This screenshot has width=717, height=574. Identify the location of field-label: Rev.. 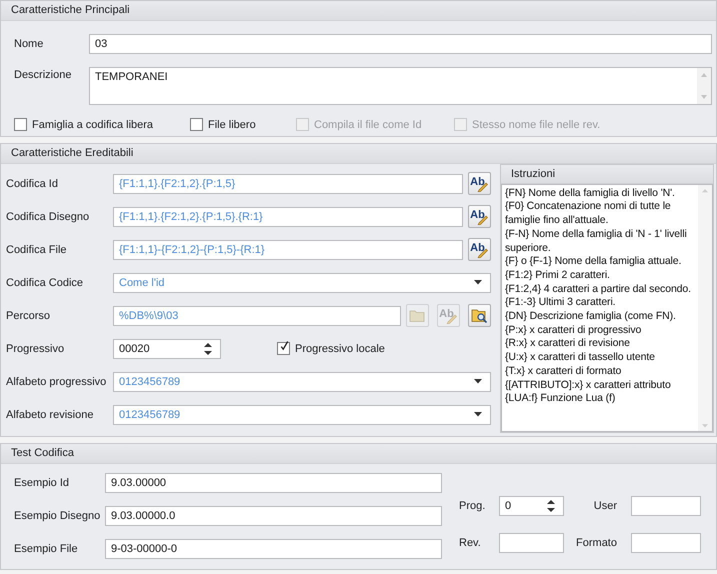
(470, 543).